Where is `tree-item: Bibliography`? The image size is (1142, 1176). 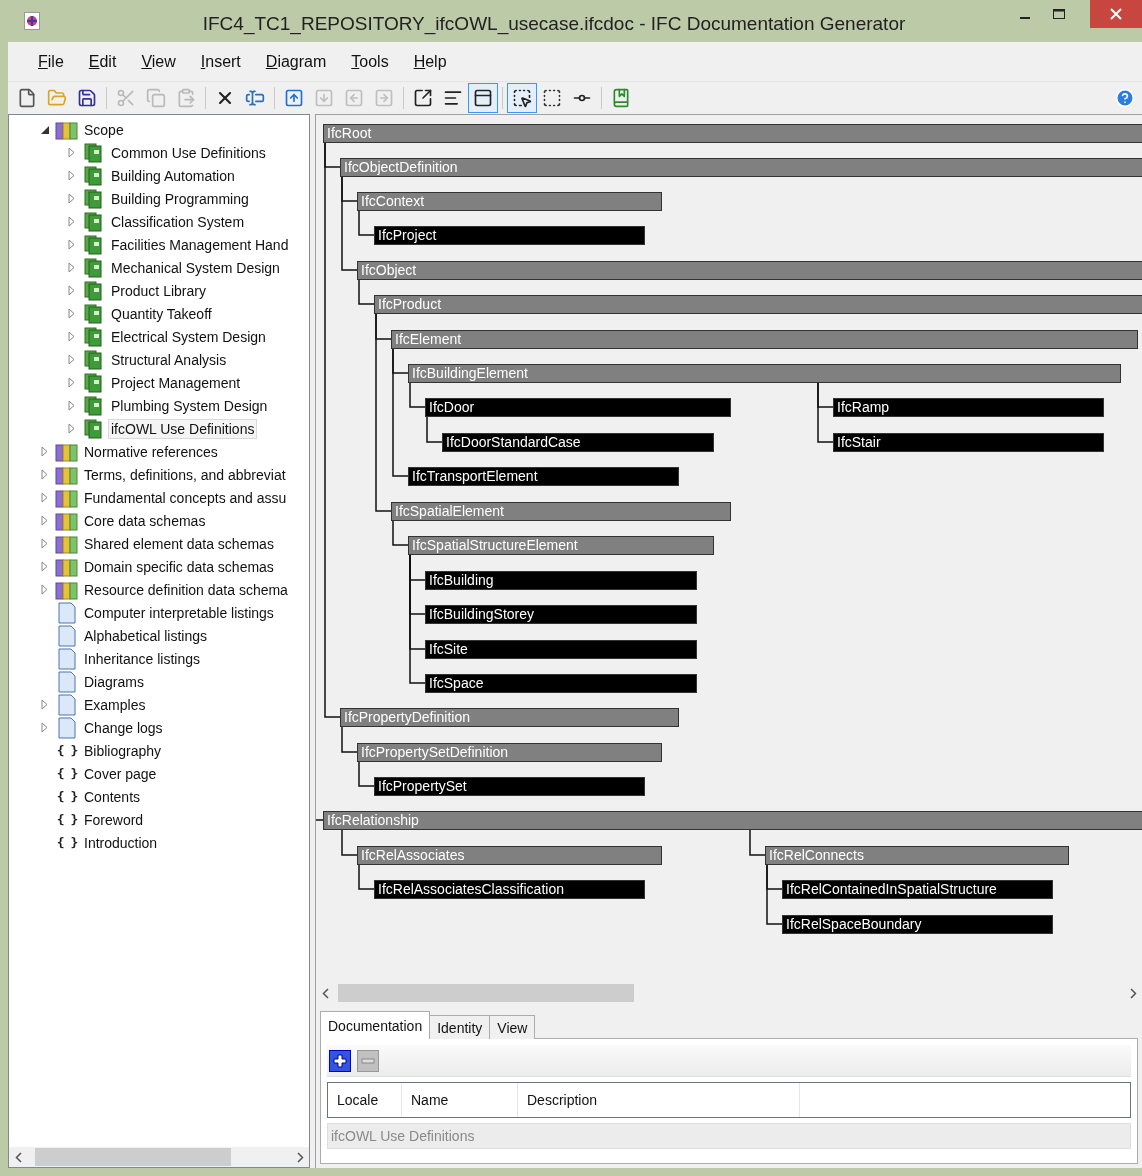
tree-item: Bibliography is located at coordinates (123, 750).